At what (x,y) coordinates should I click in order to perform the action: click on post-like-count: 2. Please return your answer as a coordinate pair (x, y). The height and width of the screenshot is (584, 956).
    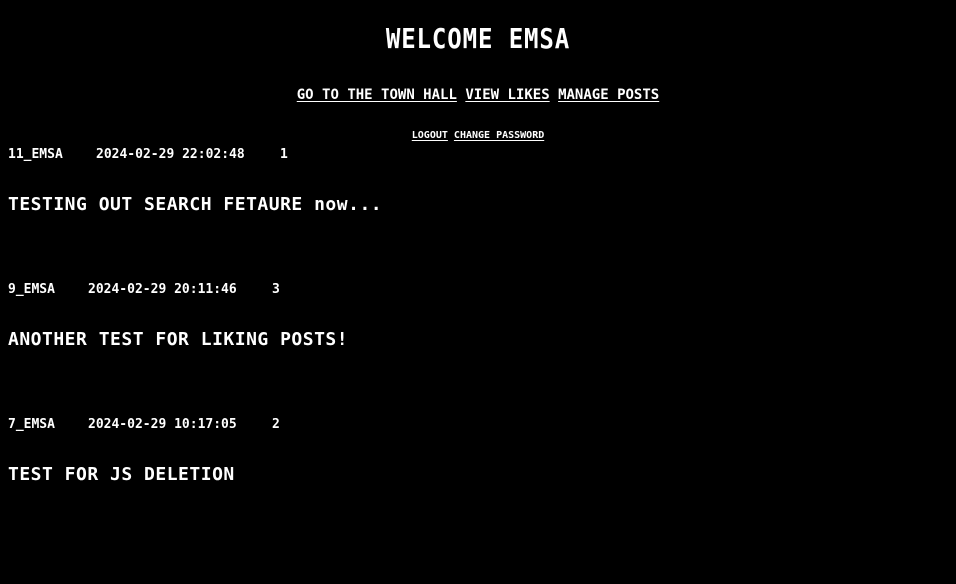
    Looking at the image, I should click on (276, 424).